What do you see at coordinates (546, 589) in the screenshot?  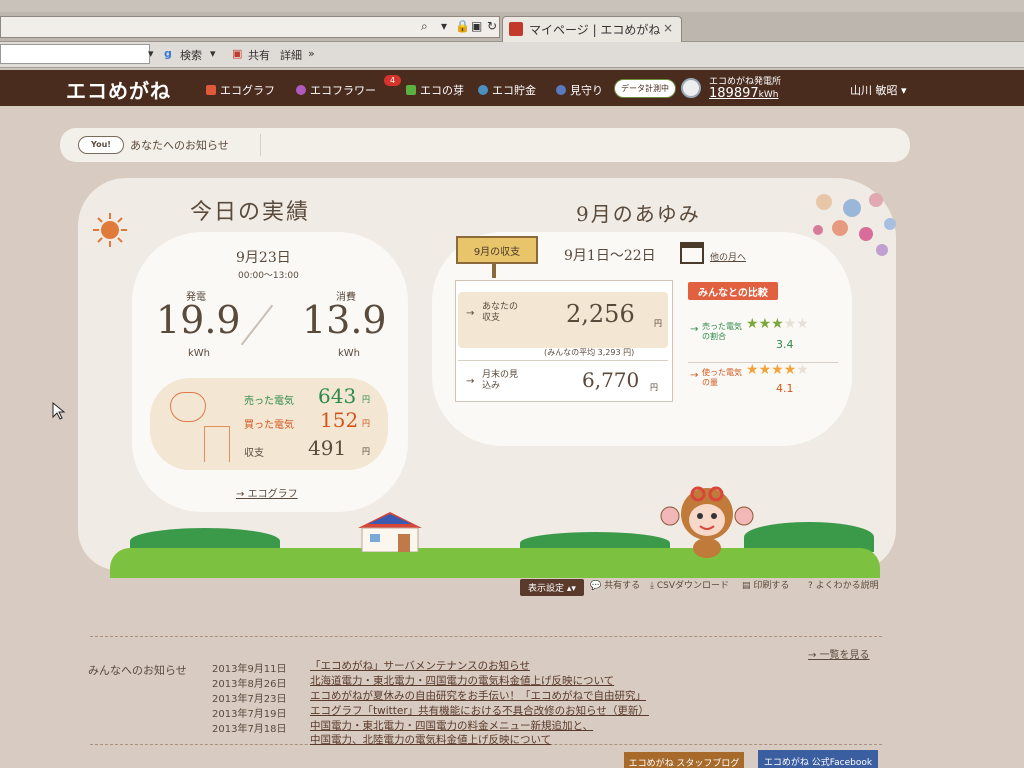 I see `display-settings-label: 表示設定` at bounding box center [546, 589].